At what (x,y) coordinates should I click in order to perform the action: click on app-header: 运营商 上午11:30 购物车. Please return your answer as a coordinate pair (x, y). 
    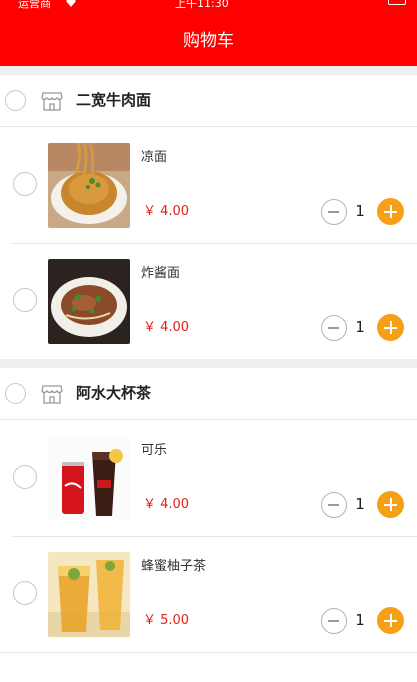
    Looking at the image, I should click on (208, 33).